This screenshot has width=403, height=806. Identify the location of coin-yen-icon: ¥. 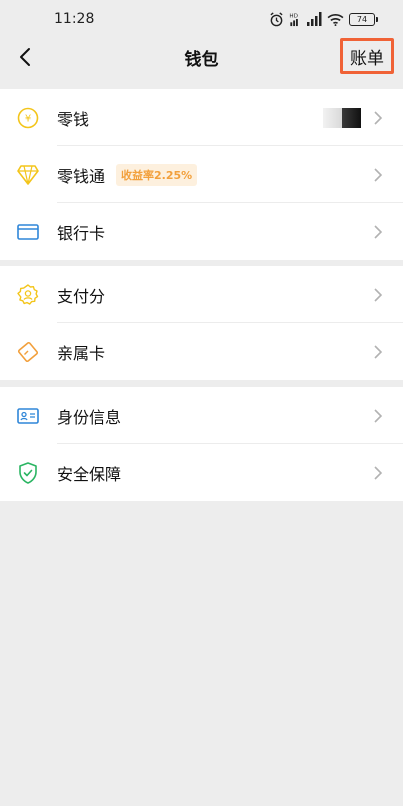
(28, 118).